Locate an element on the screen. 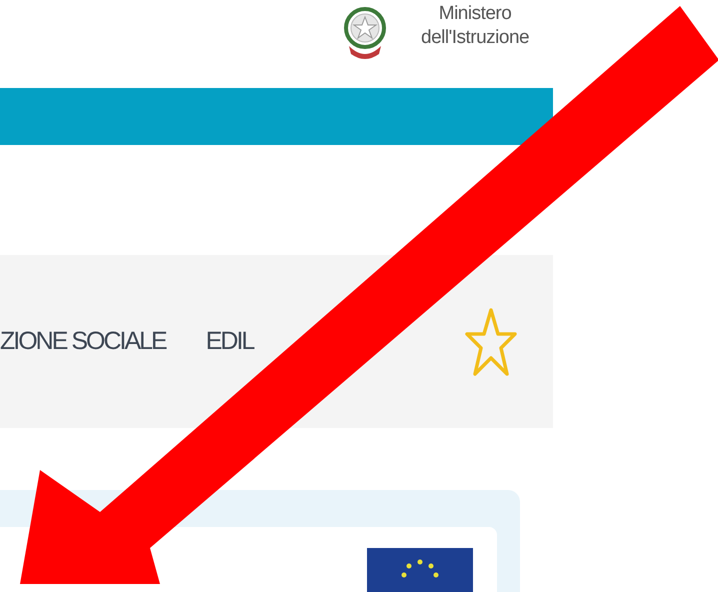 The width and height of the screenshot is (718, 592). ministry-name: dell'Istruzione is located at coordinates (475, 38).